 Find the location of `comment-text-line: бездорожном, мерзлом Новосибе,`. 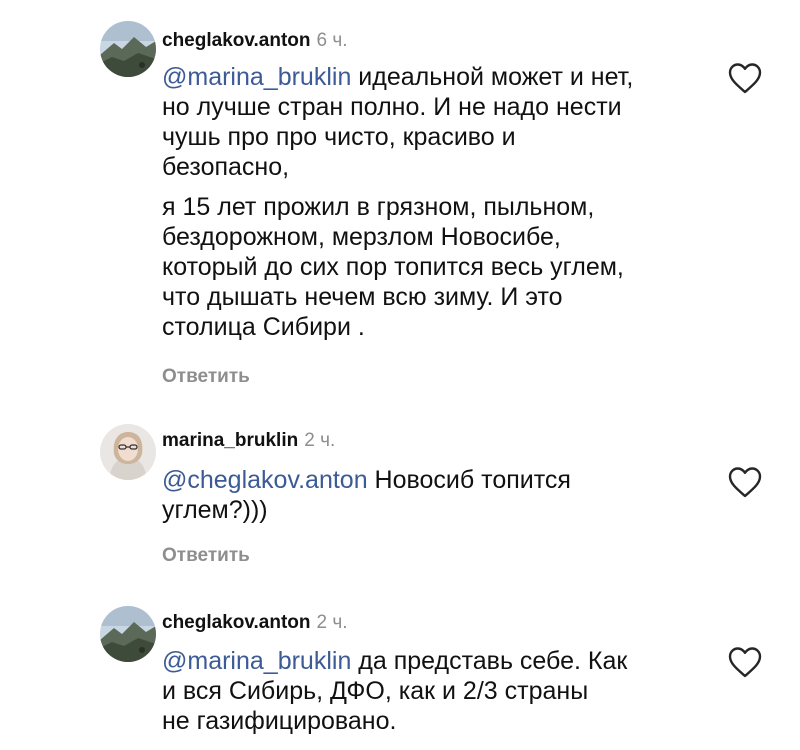

comment-text-line: бездорожном, мерзлом Новосибе, is located at coordinates (361, 237).